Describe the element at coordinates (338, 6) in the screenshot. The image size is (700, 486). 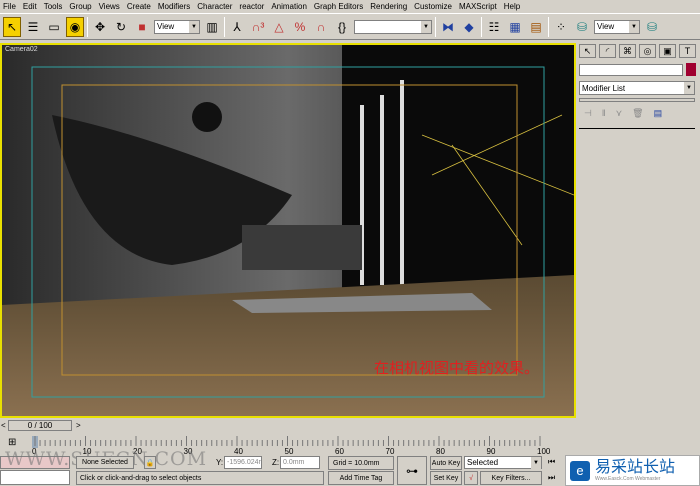
I see `menu-graph-editors: Graph Editors` at that location.